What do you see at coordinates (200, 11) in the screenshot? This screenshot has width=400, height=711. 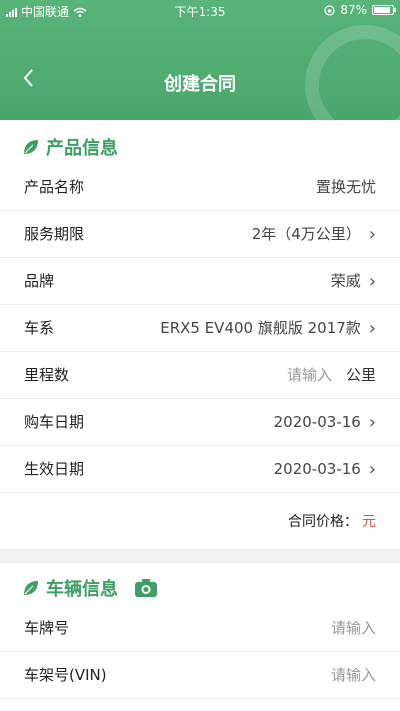 I see `status-bar: 中国联通 下午1:35 87%` at bounding box center [200, 11].